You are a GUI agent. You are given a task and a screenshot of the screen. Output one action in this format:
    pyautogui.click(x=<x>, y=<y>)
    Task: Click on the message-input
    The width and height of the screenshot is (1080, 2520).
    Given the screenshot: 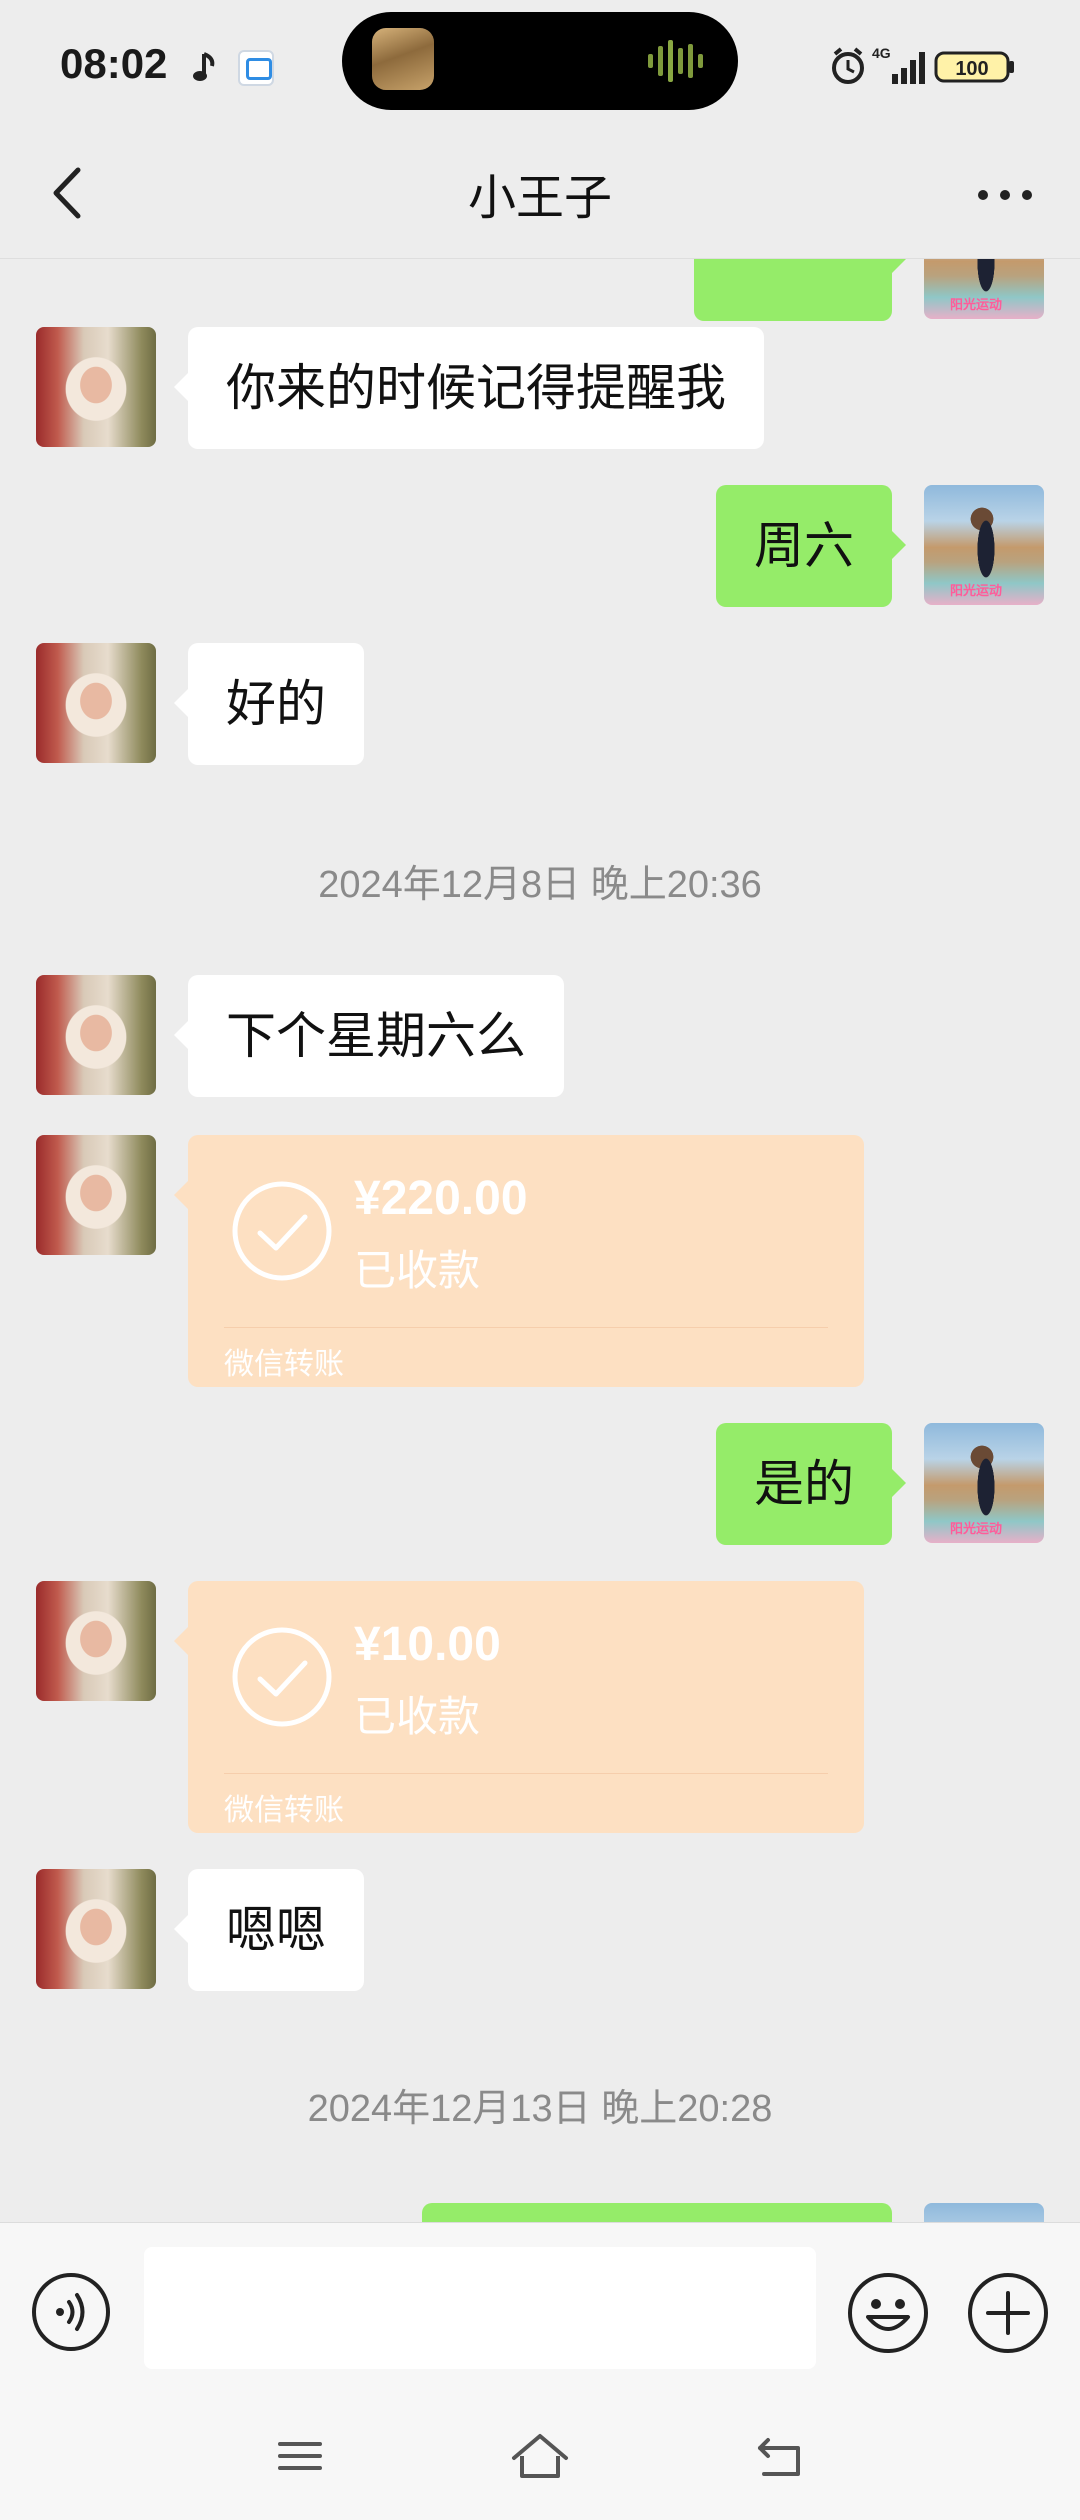 What is the action you would take?
    pyautogui.click(x=480, y=2308)
    